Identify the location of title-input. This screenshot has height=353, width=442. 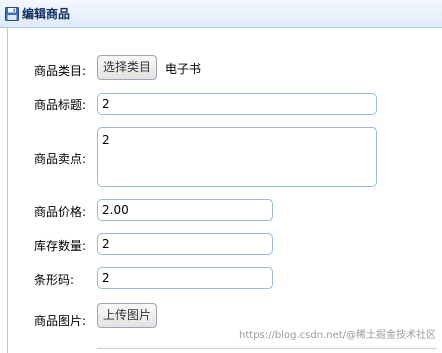
(237, 104).